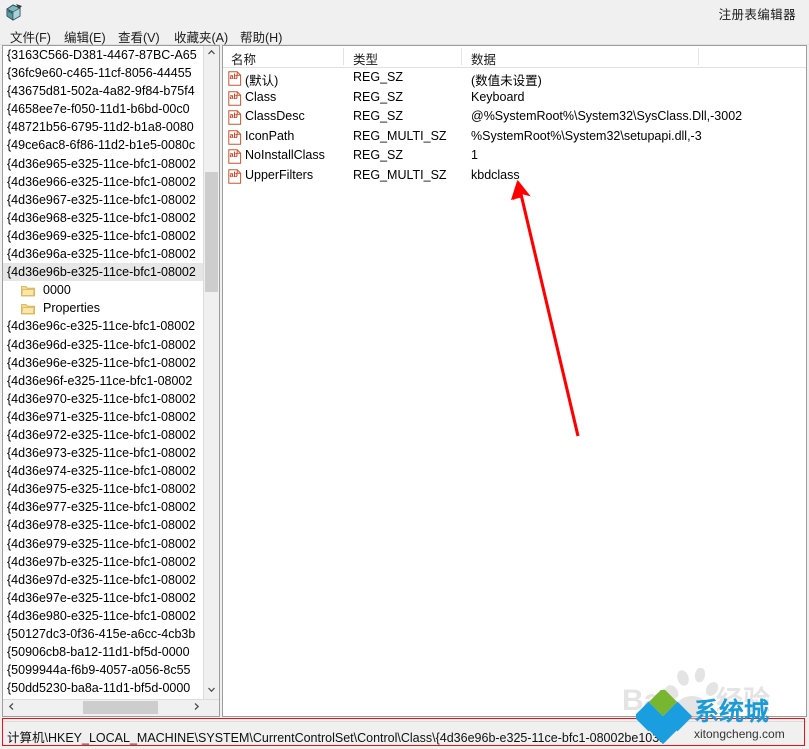 The width and height of the screenshot is (809, 749). I want to click on tree-item-key: {4d36e96a-e325-11ce-bfc1-08002, so click(104, 254).